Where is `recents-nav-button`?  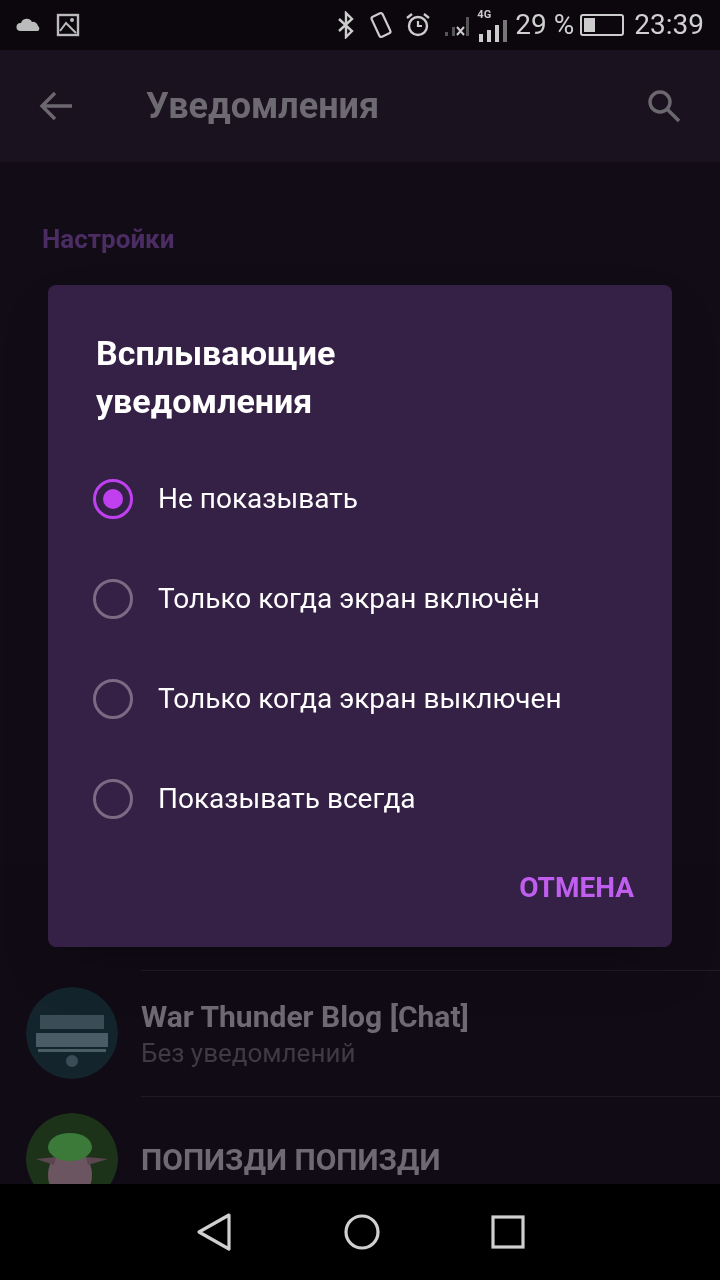 recents-nav-button is located at coordinates (508, 1232).